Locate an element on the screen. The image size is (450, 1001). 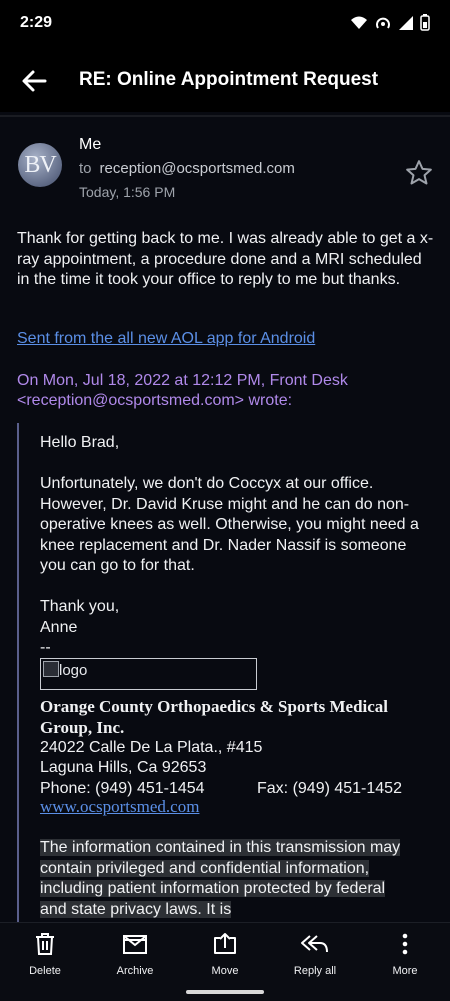
more-button: More is located at coordinates (405, 954).